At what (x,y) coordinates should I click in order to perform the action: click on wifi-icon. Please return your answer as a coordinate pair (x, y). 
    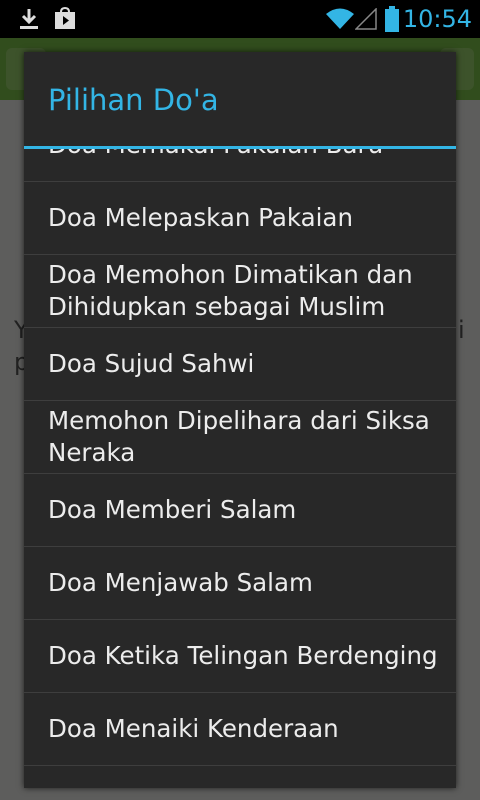
    Looking at the image, I should click on (340, 19).